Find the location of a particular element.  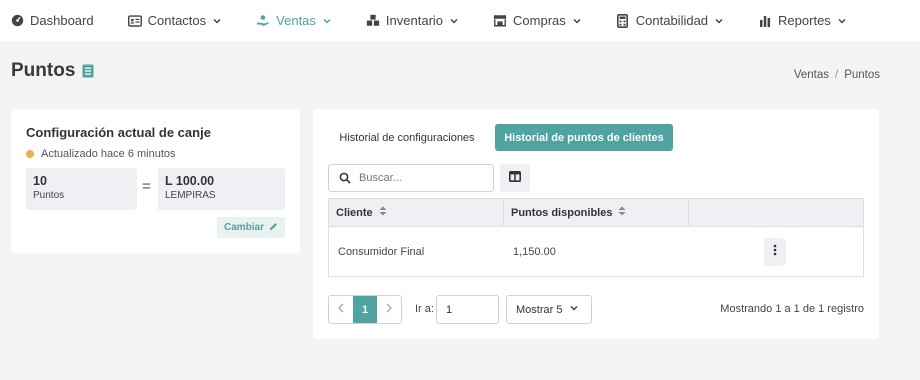

columns-icon is located at coordinates (515, 178).